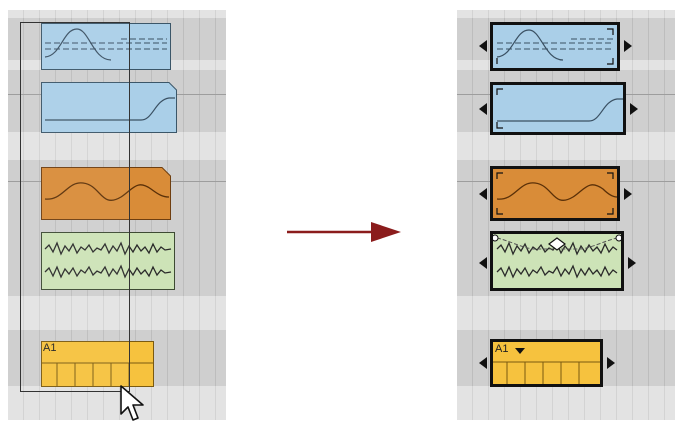  Describe the element at coordinates (75, 207) in the screenshot. I see `selection-marquee` at that location.